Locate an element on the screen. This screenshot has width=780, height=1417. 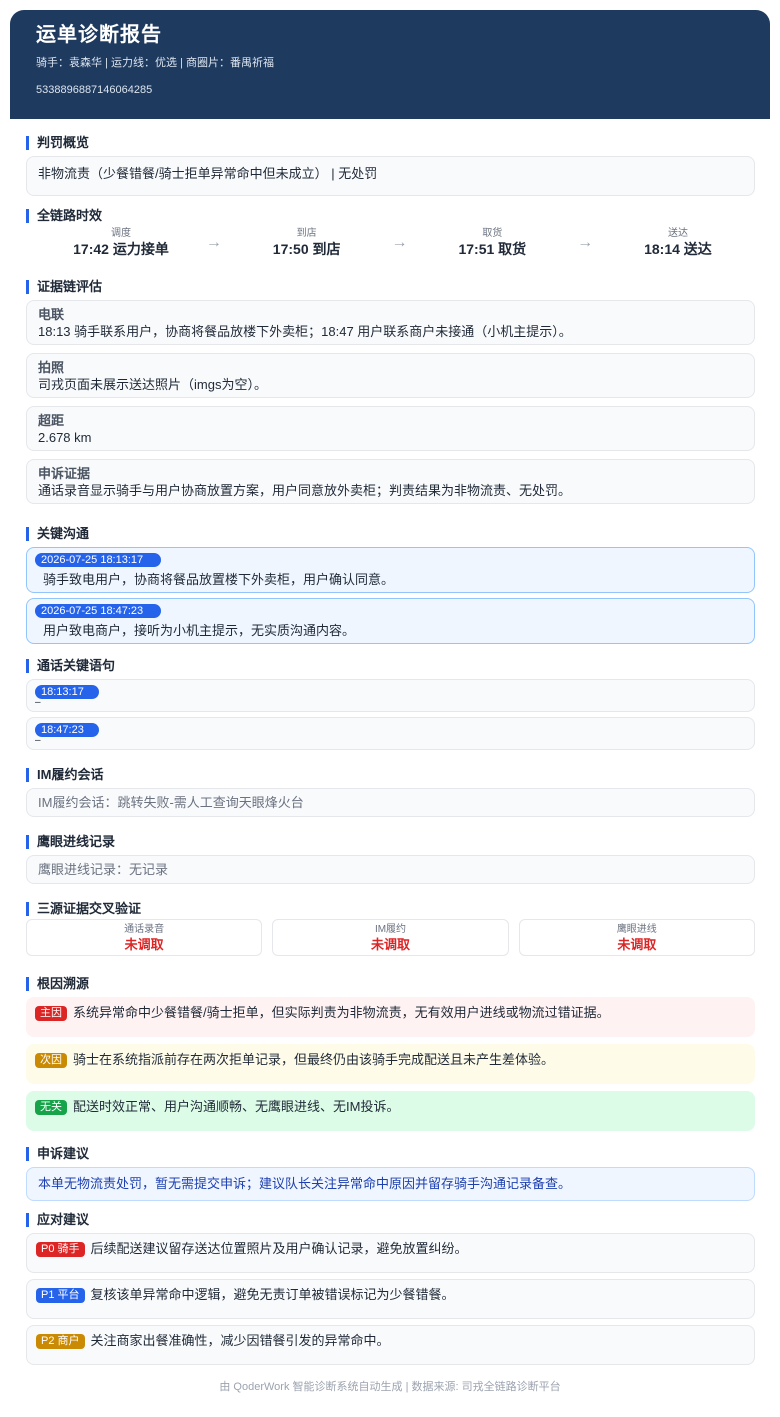
step-value: 17:42 运力接单 is located at coordinates (121, 249).